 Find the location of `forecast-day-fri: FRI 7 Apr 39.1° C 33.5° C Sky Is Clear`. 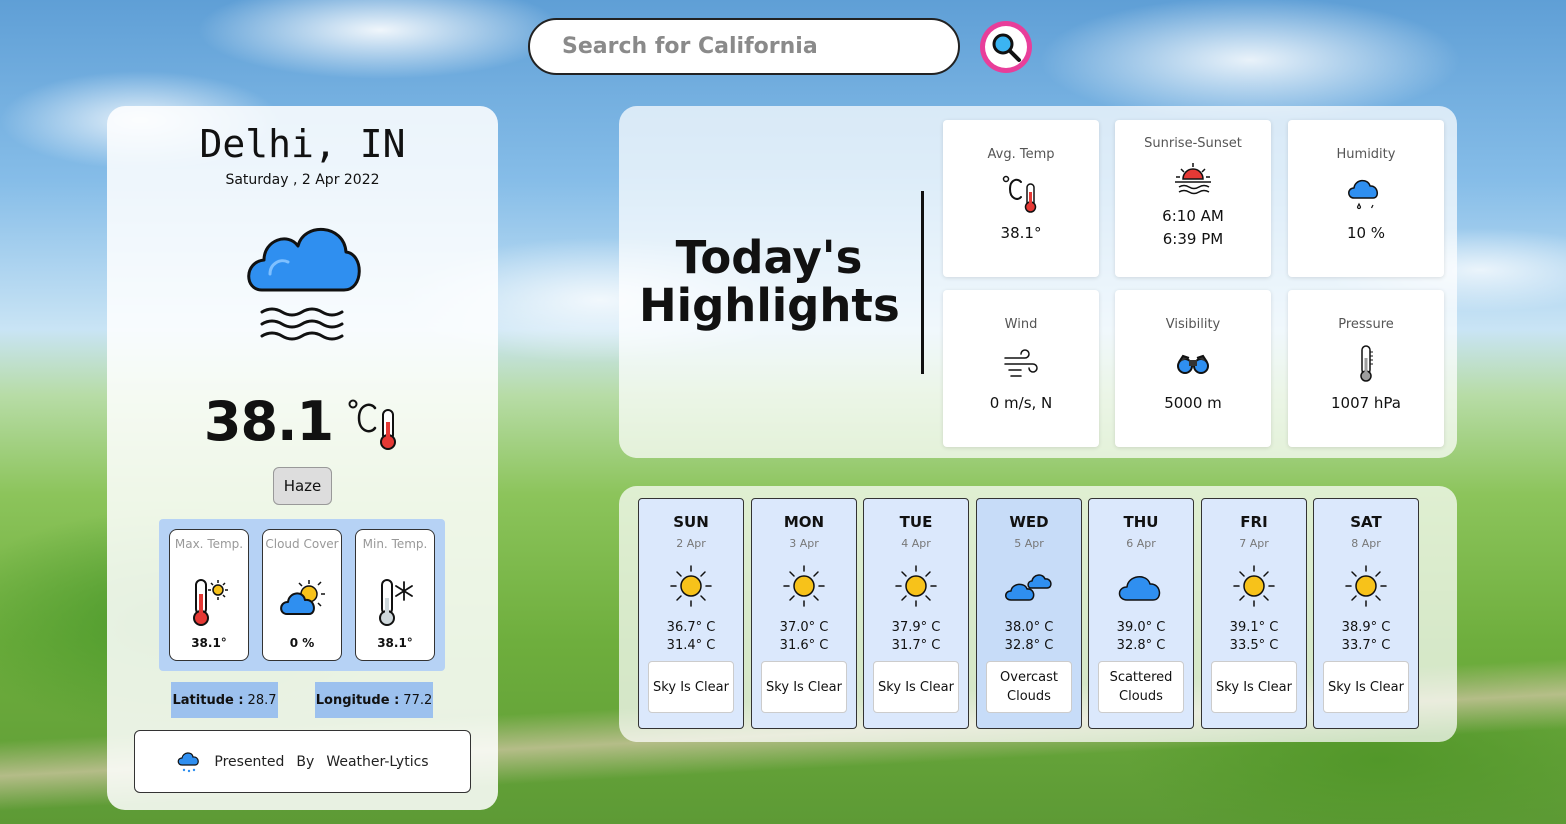

forecast-day-fri: FRI 7 Apr 39.1° C 33.5° C Sky Is Clear is located at coordinates (1254, 613).